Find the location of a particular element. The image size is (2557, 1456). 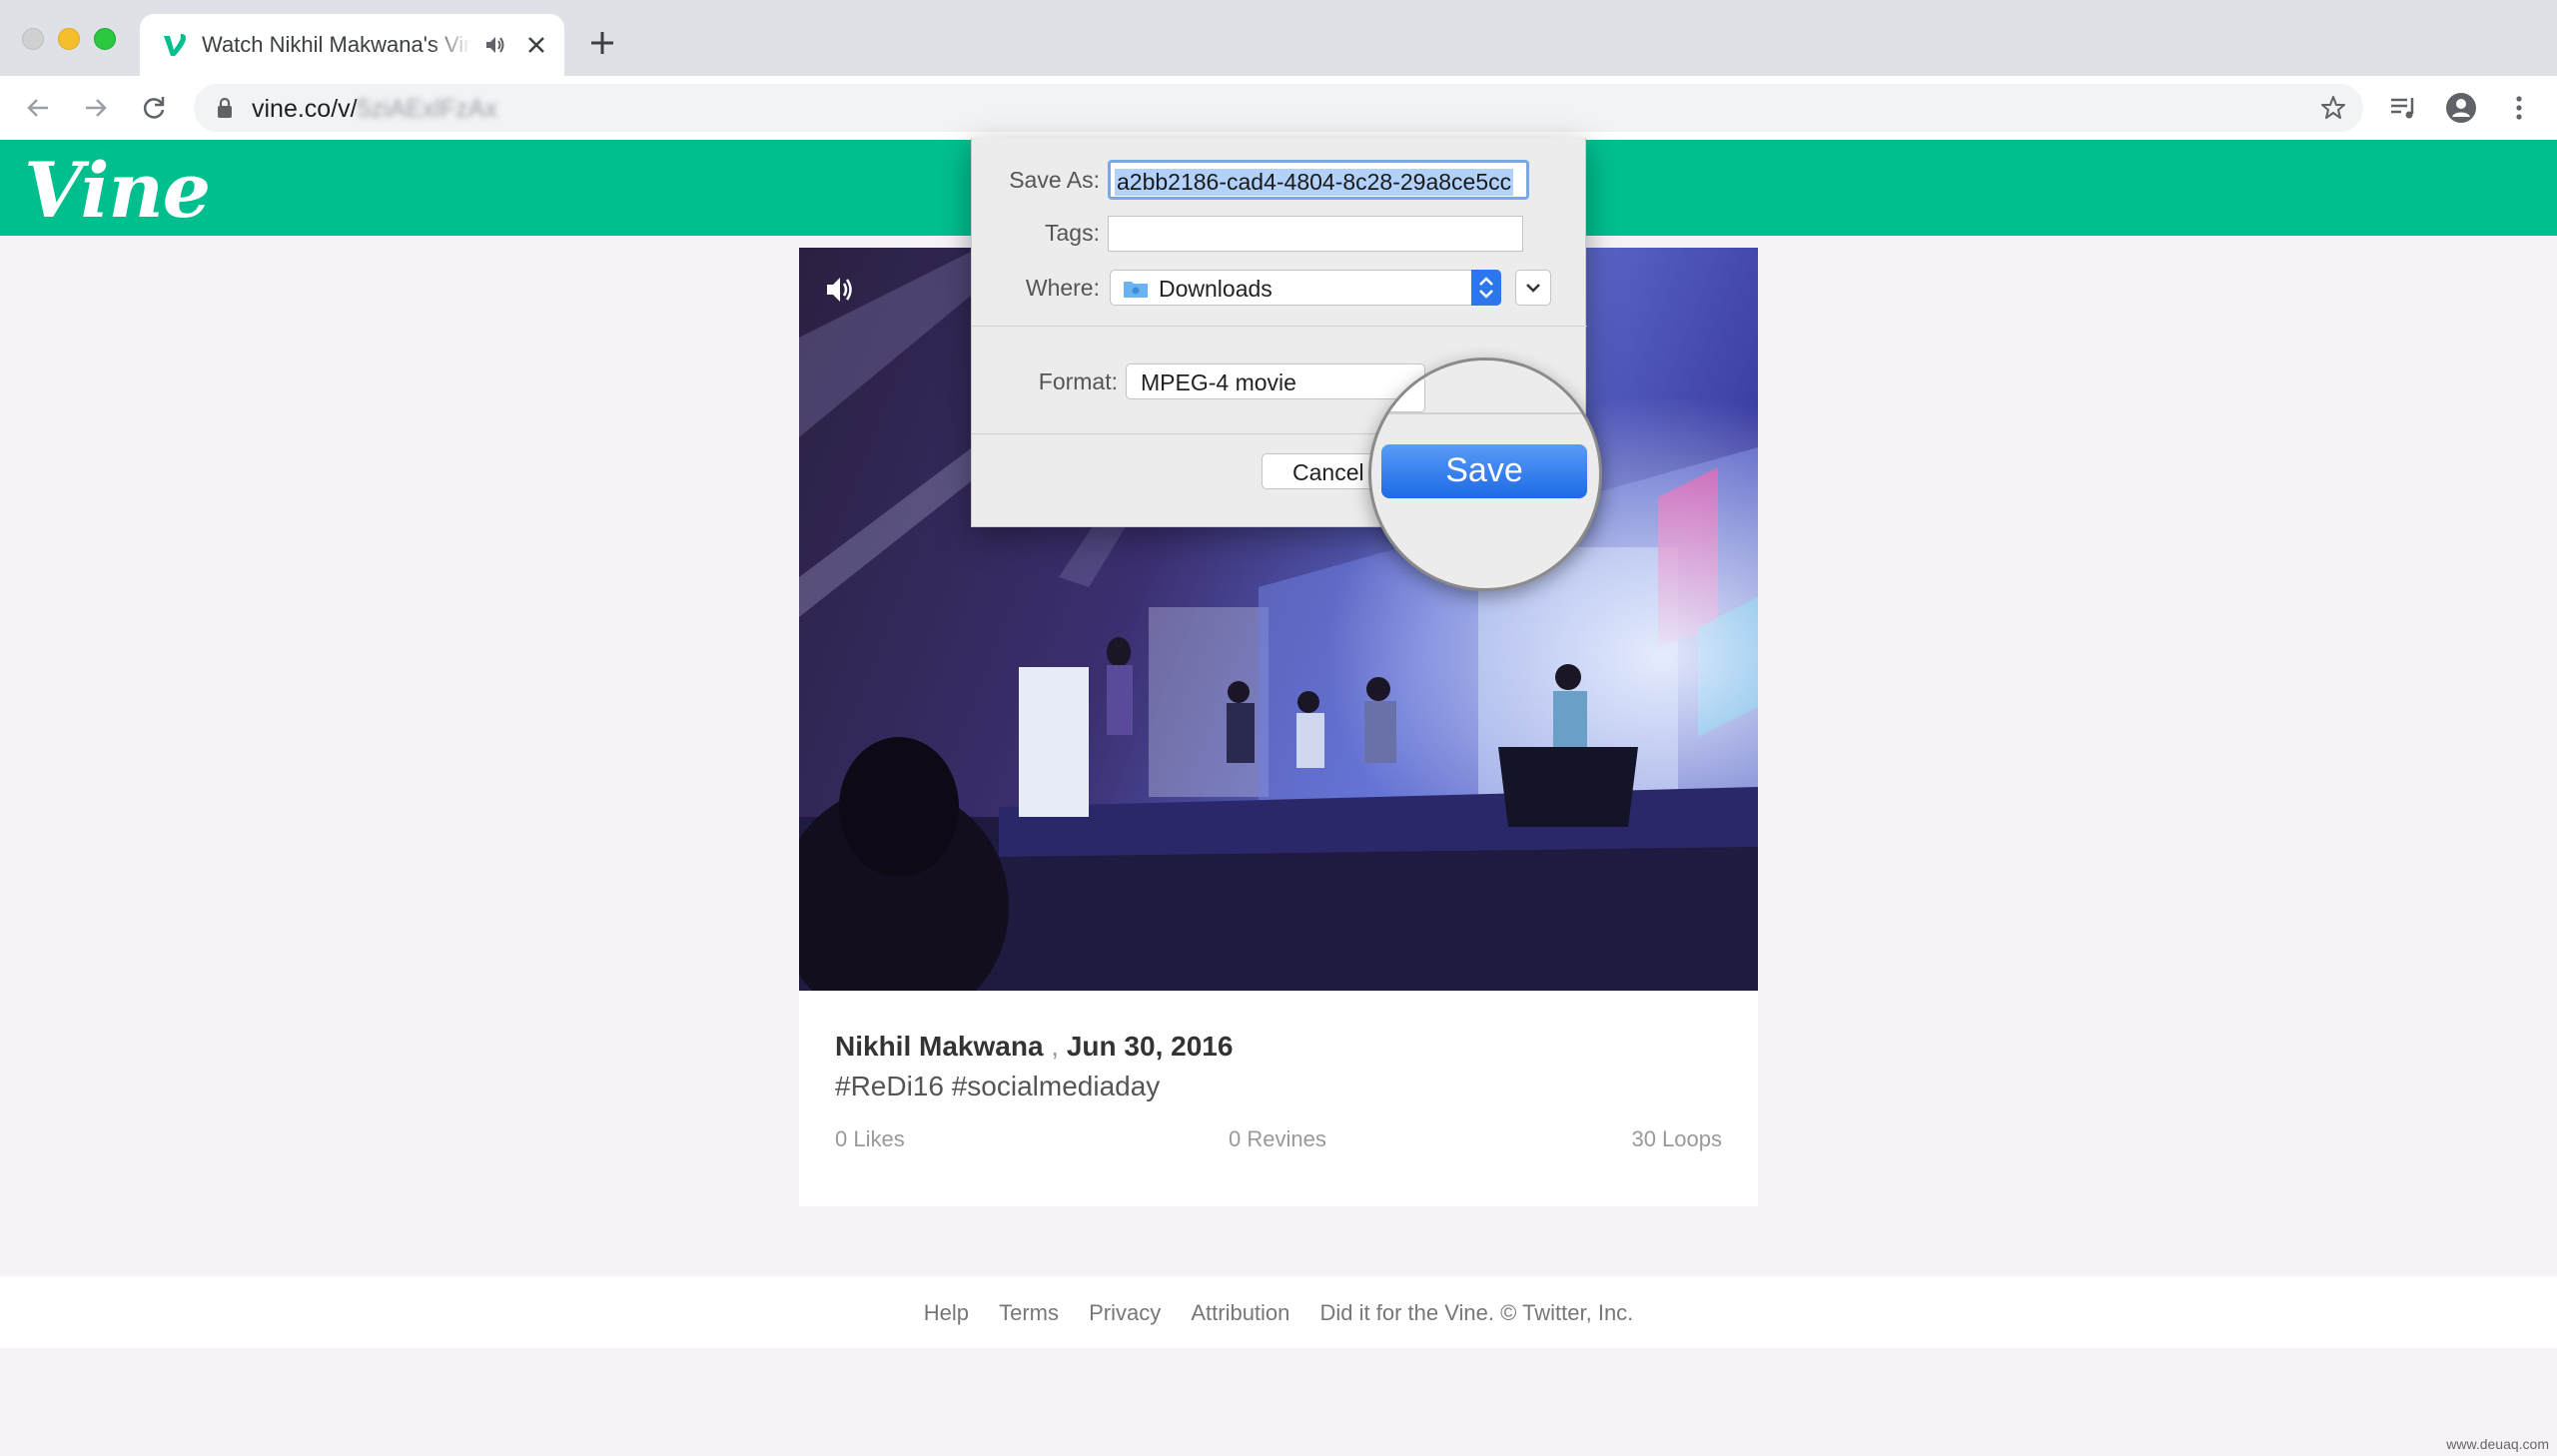

account-icon is located at coordinates (2461, 108).